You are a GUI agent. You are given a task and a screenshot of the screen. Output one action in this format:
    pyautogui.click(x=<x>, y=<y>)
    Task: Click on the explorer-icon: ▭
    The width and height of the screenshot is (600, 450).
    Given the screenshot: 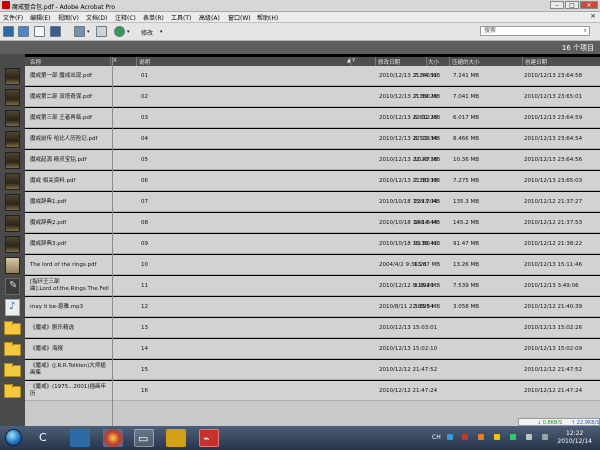 What is the action you would take?
    pyautogui.click(x=144, y=438)
    